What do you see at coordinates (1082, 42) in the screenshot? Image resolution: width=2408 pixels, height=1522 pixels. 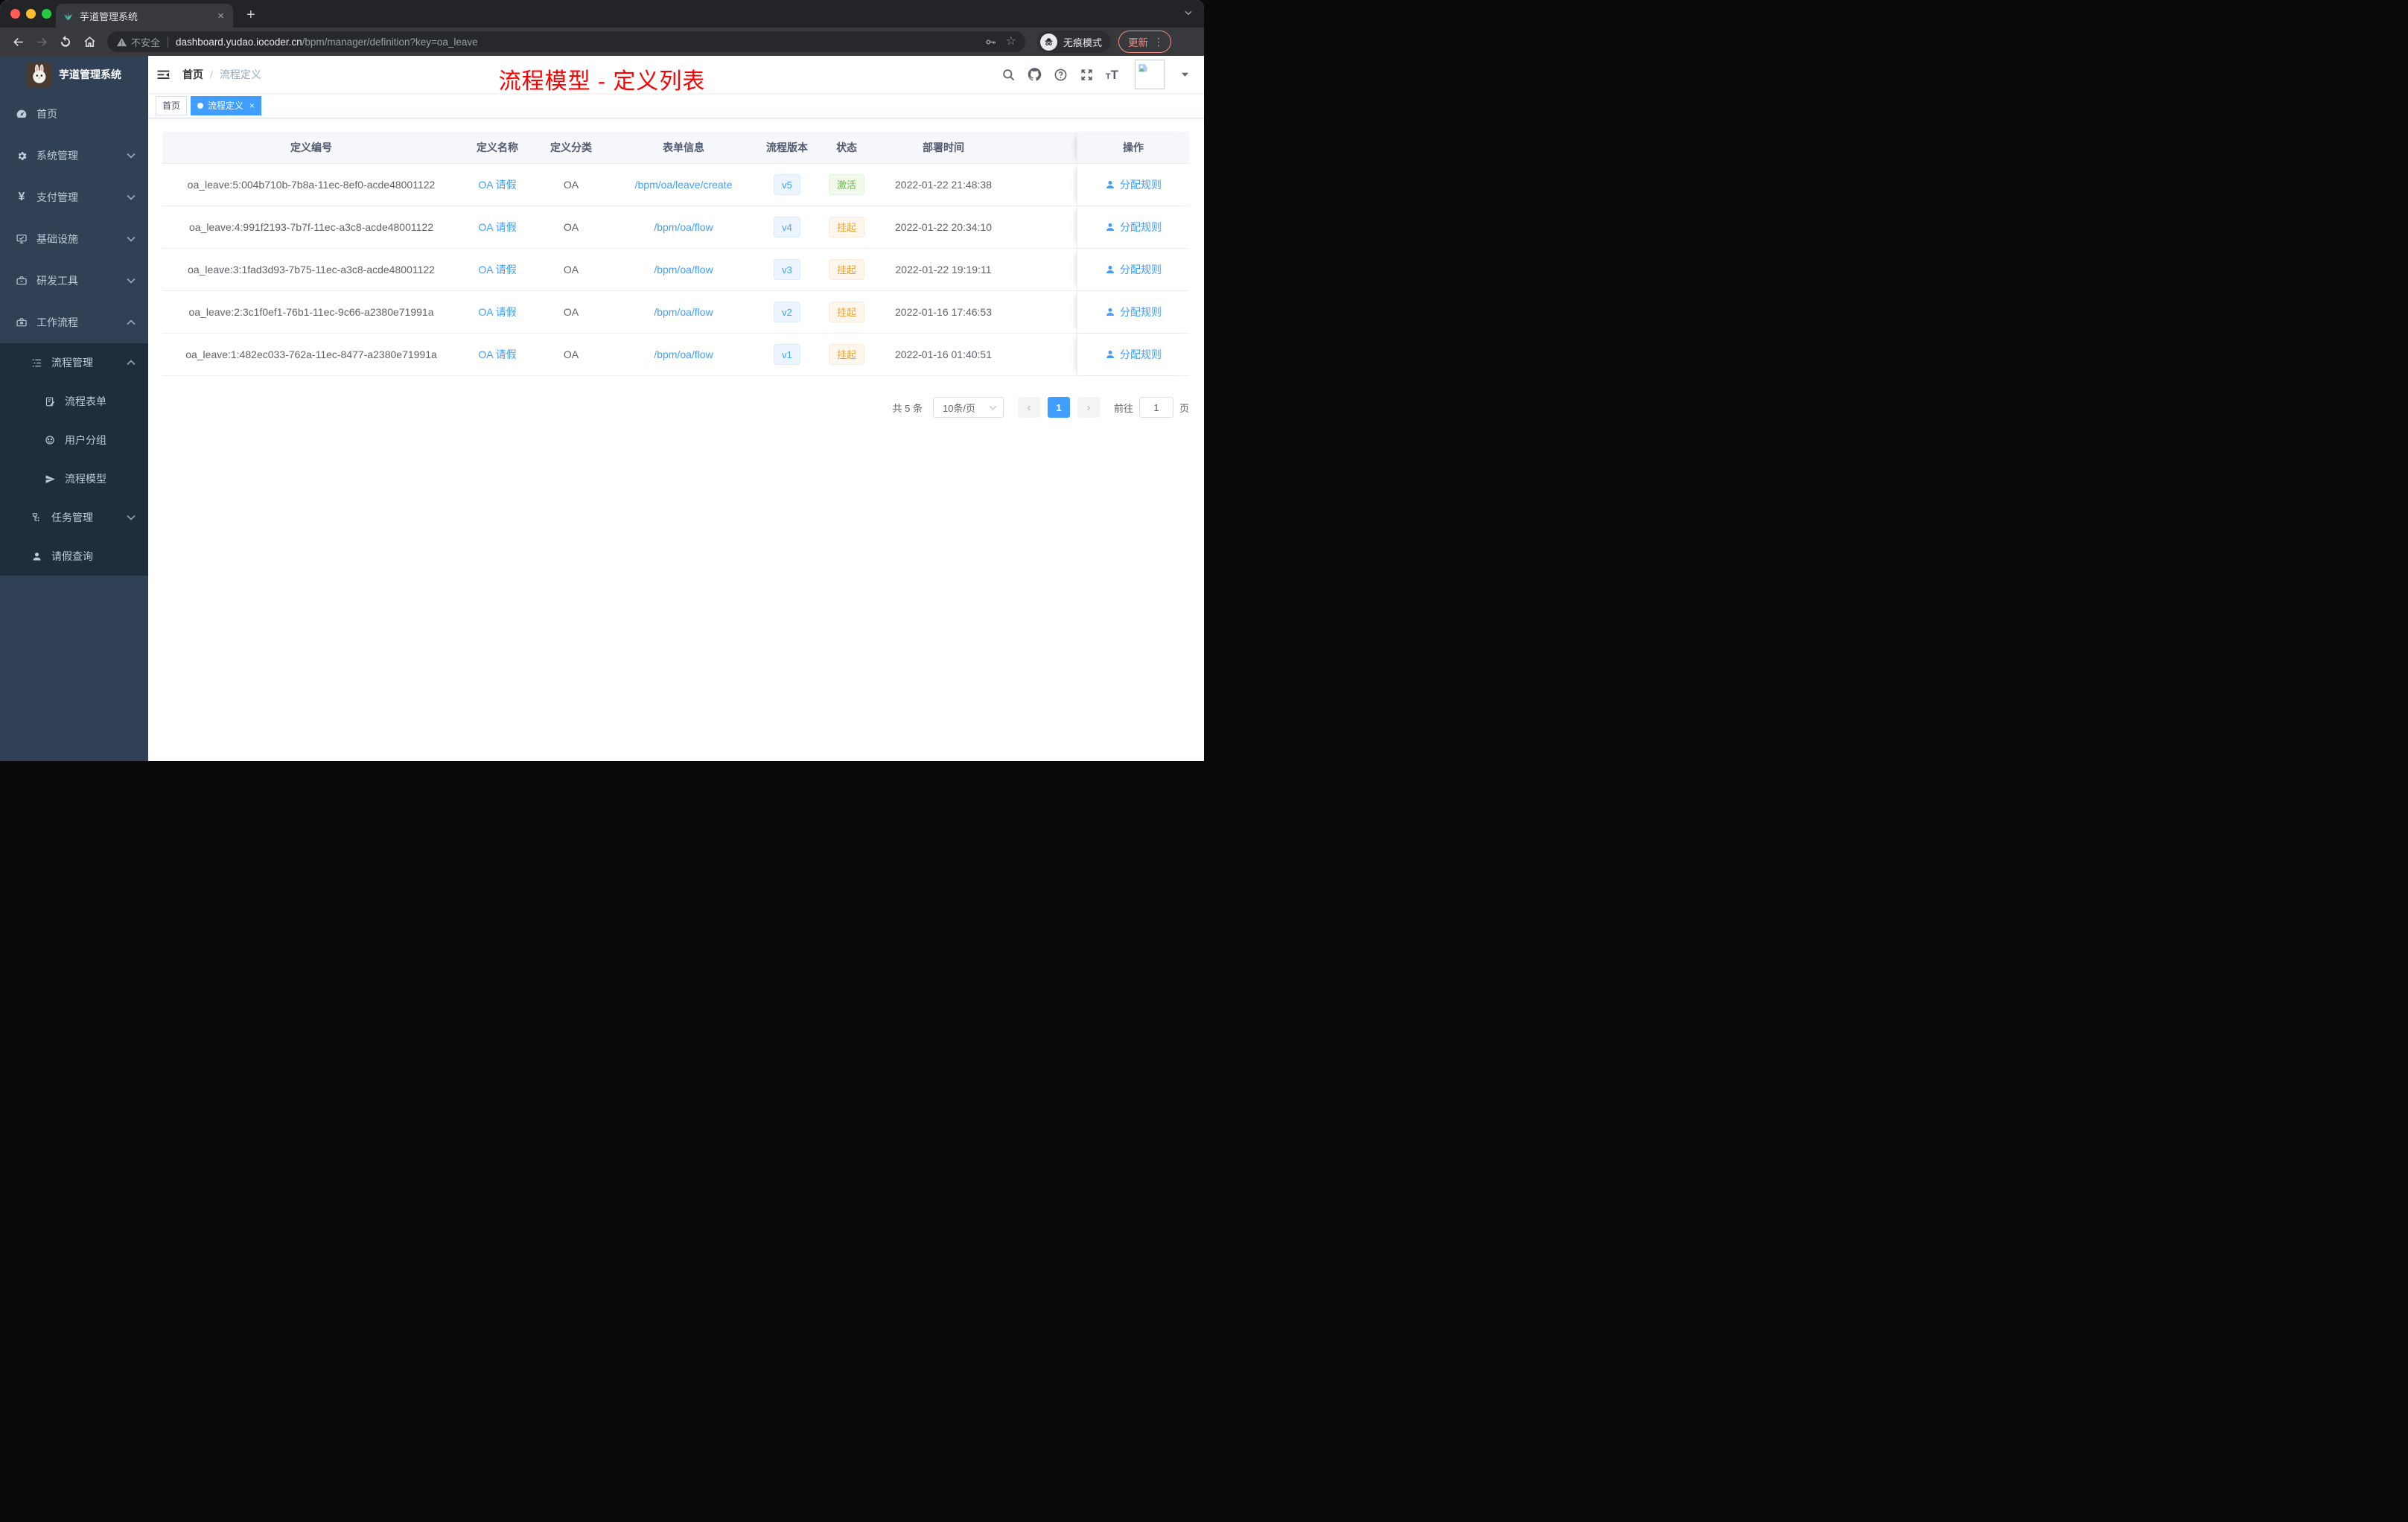 I see `incognito-label: 无痕模式` at bounding box center [1082, 42].